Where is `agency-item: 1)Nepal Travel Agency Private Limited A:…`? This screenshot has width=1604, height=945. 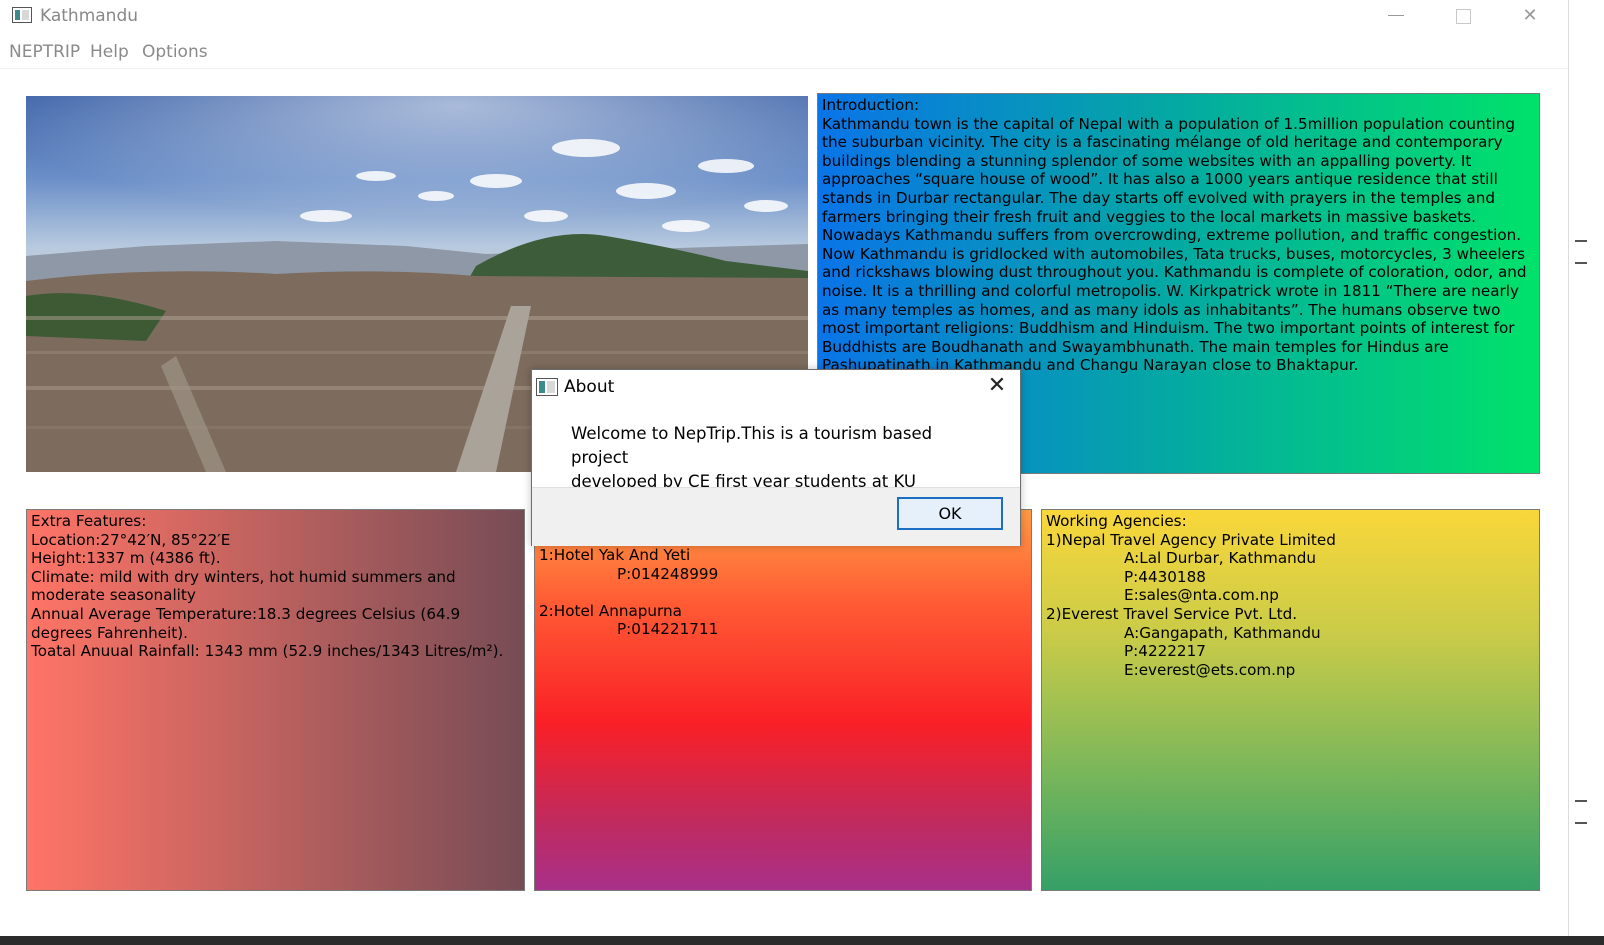
agency-item: 1)Nepal Travel Agency Private Limited A:… is located at coordinates (1290, 568).